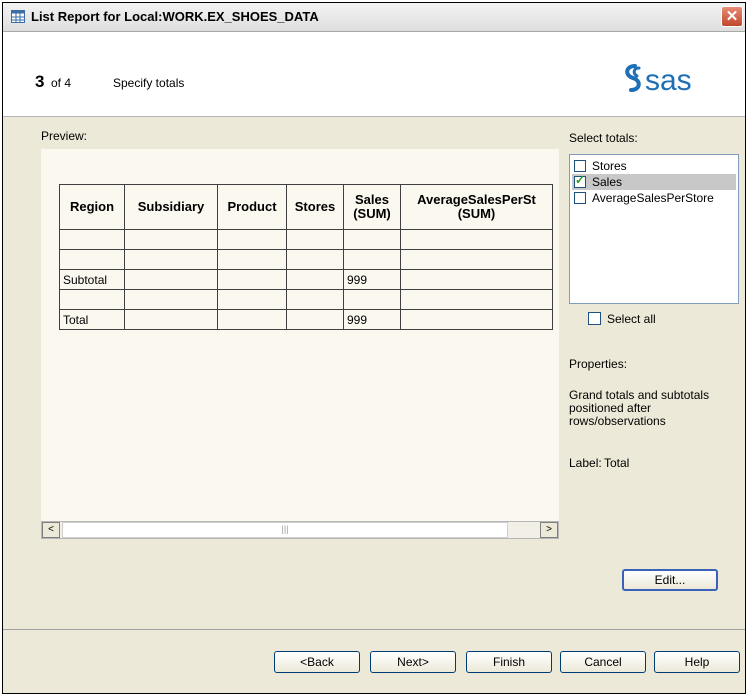 Image resolution: width=748 pixels, height=696 pixels. Describe the element at coordinates (580, 166) in the screenshot. I see `checkbox-stores` at that location.